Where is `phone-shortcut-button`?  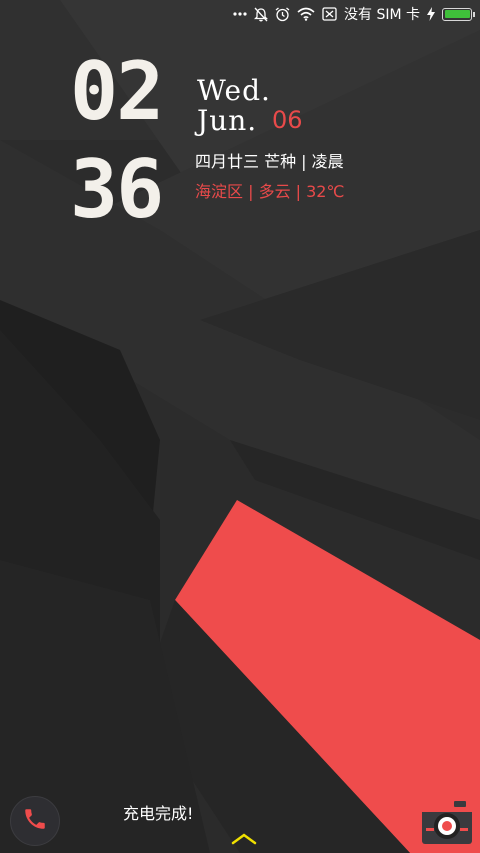 phone-shortcut-button is located at coordinates (35, 821).